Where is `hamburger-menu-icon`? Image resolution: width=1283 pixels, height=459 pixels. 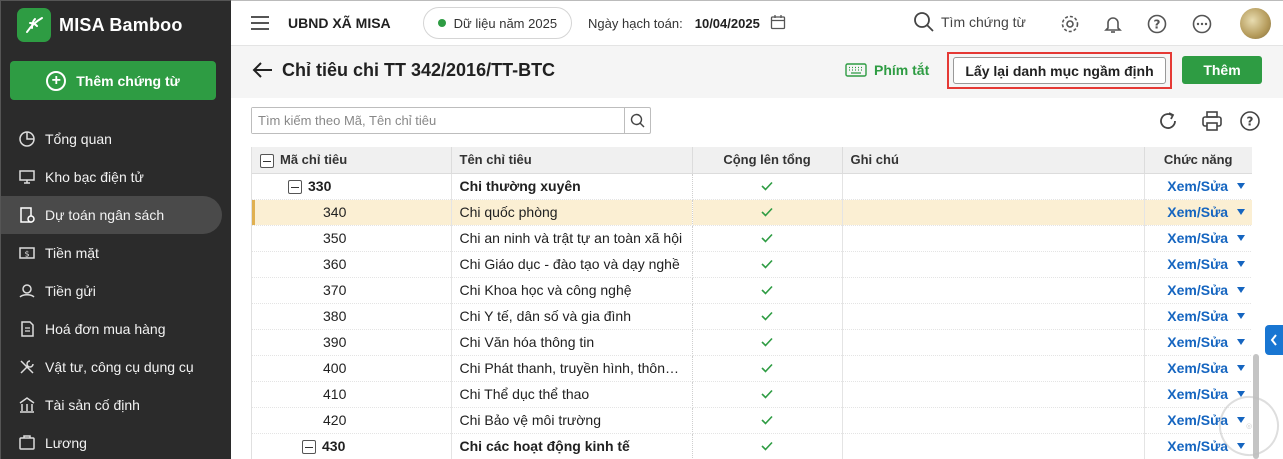
hamburger-menu-icon is located at coordinates (260, 23).